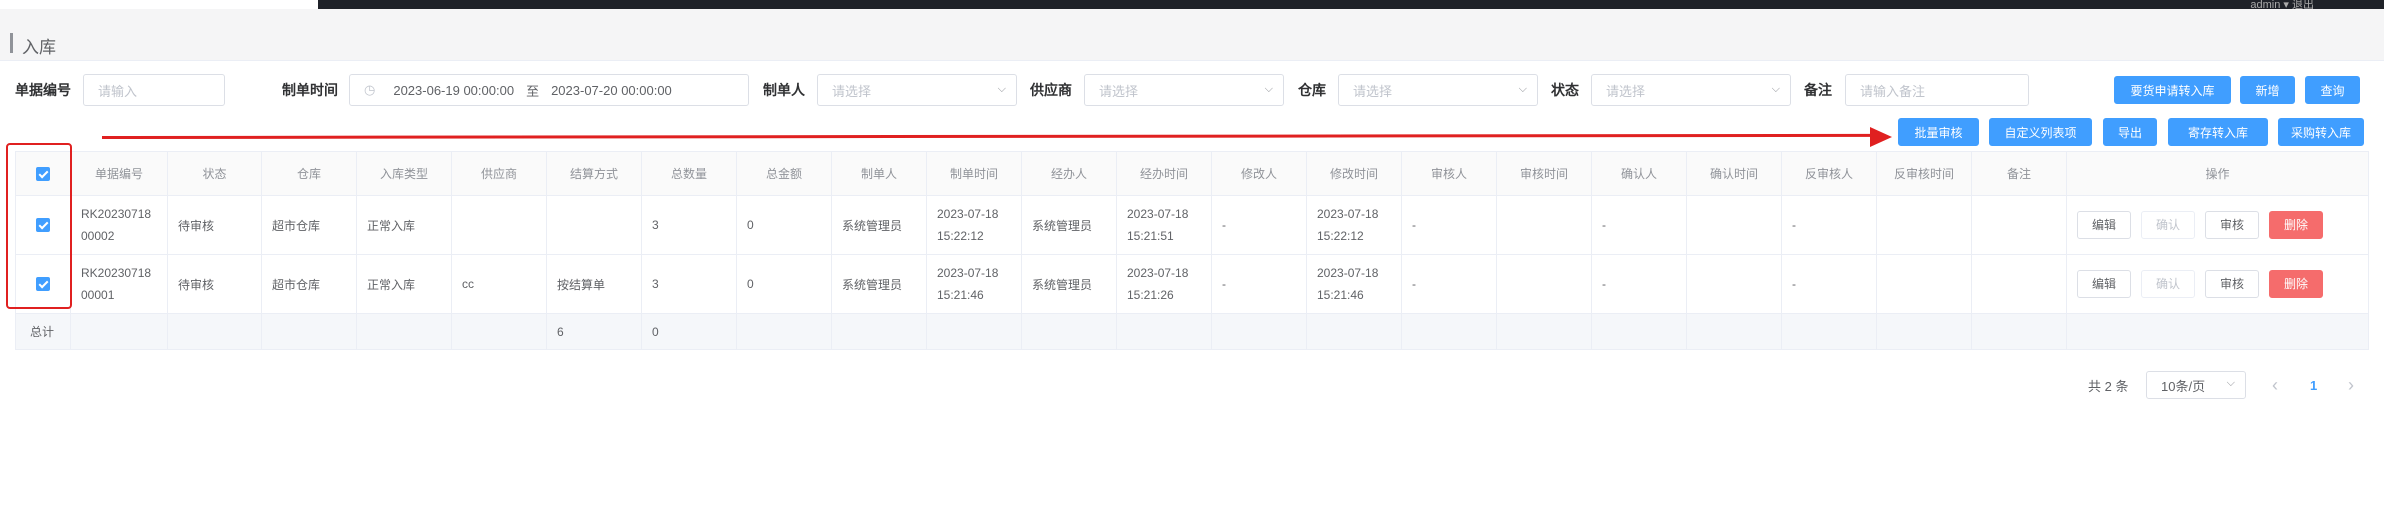  I want to click on export-button: 导出, so click(2130, 132).